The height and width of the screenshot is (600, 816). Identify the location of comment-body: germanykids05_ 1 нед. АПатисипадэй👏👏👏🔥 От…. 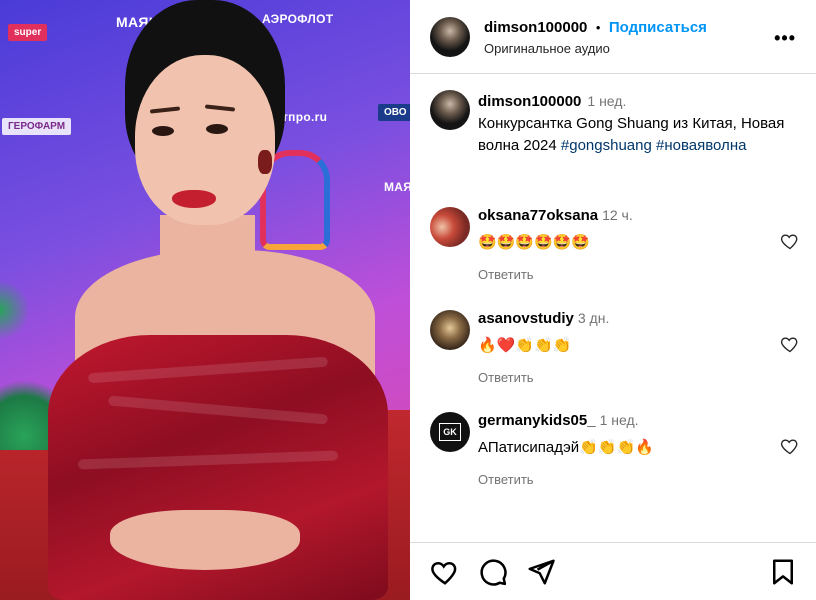
(618, 450).